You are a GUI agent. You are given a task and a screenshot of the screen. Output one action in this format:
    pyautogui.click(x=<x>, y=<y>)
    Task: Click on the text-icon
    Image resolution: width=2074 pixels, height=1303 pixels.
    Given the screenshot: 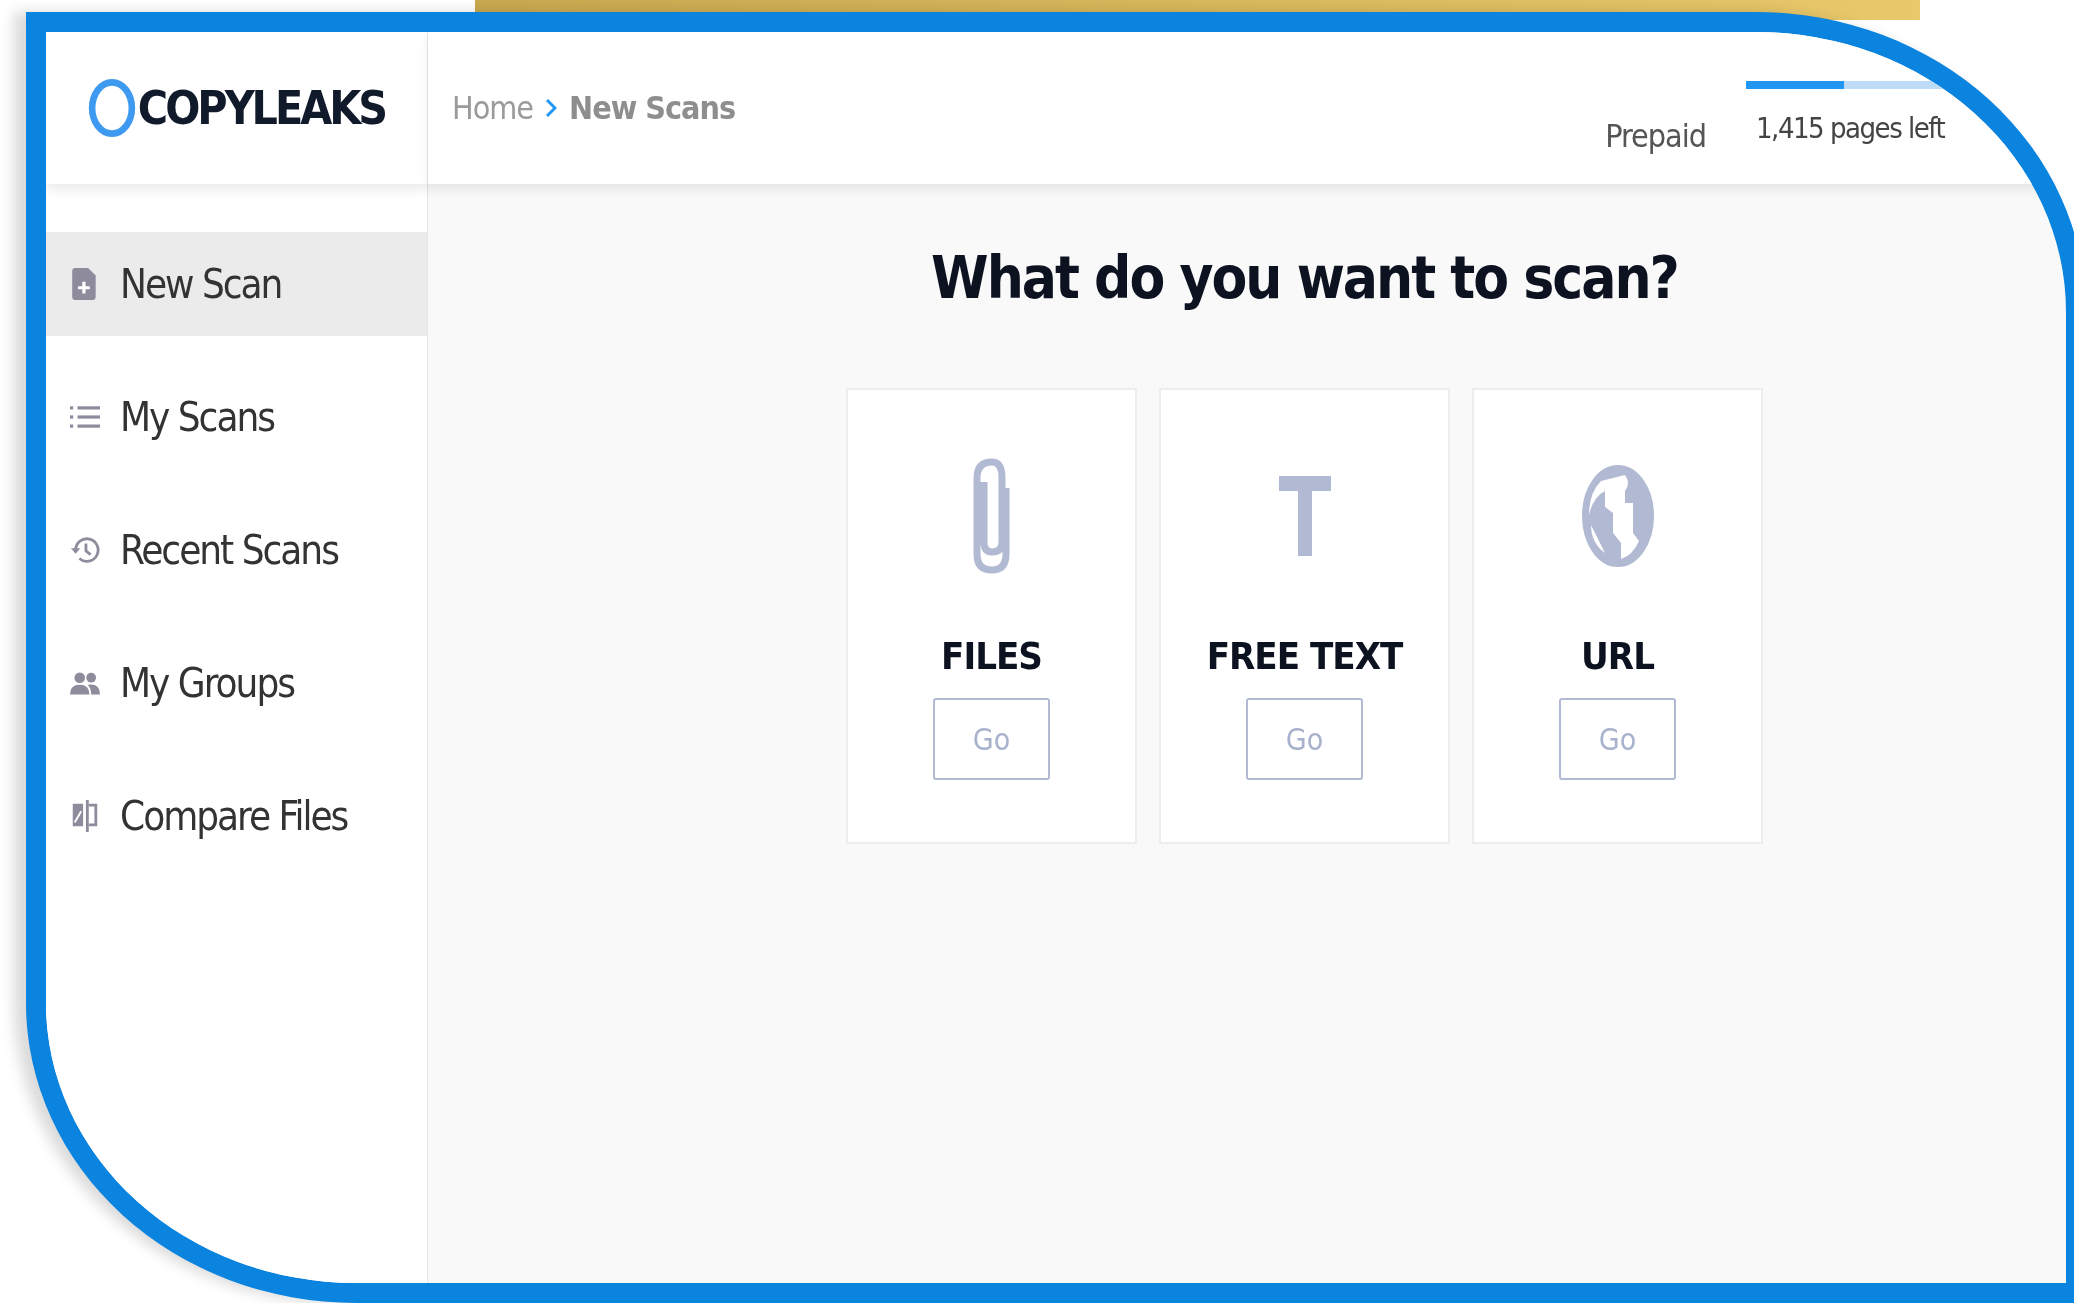 What is the action you would take?
    pyautogui.click(x=1304, y=516)
    